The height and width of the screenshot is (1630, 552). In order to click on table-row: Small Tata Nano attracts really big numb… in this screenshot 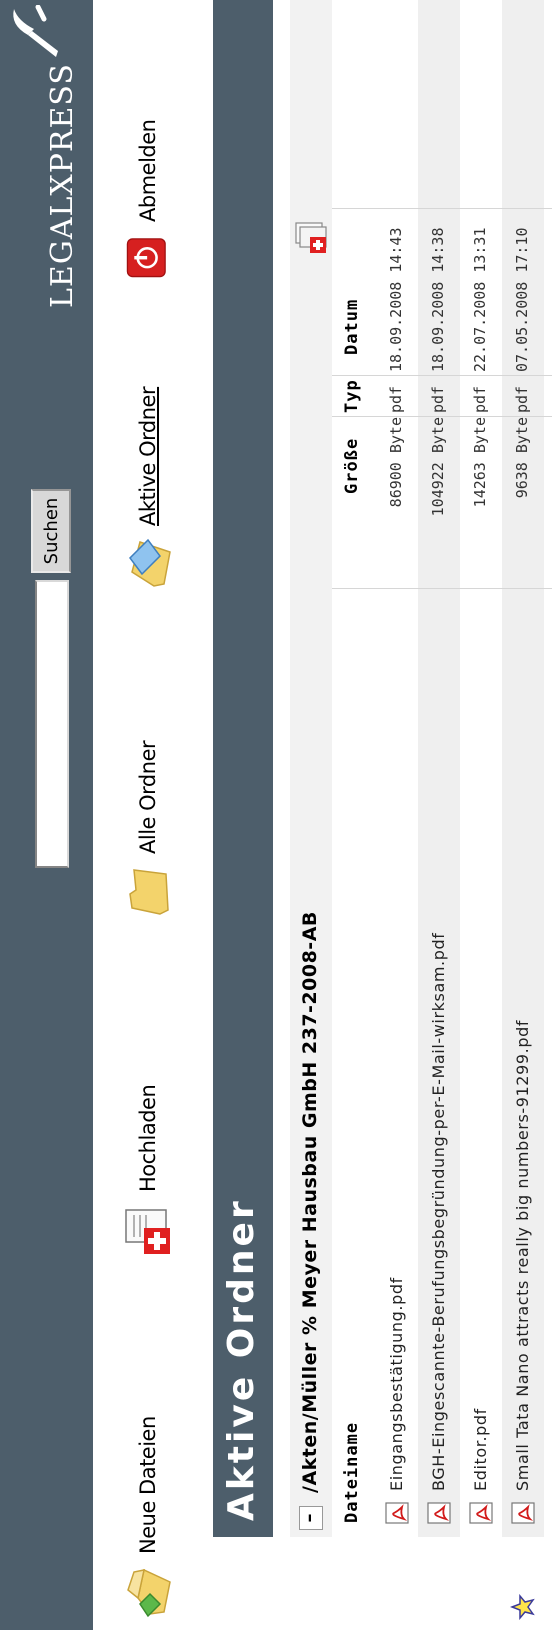, I will do `click(523, 810)`.